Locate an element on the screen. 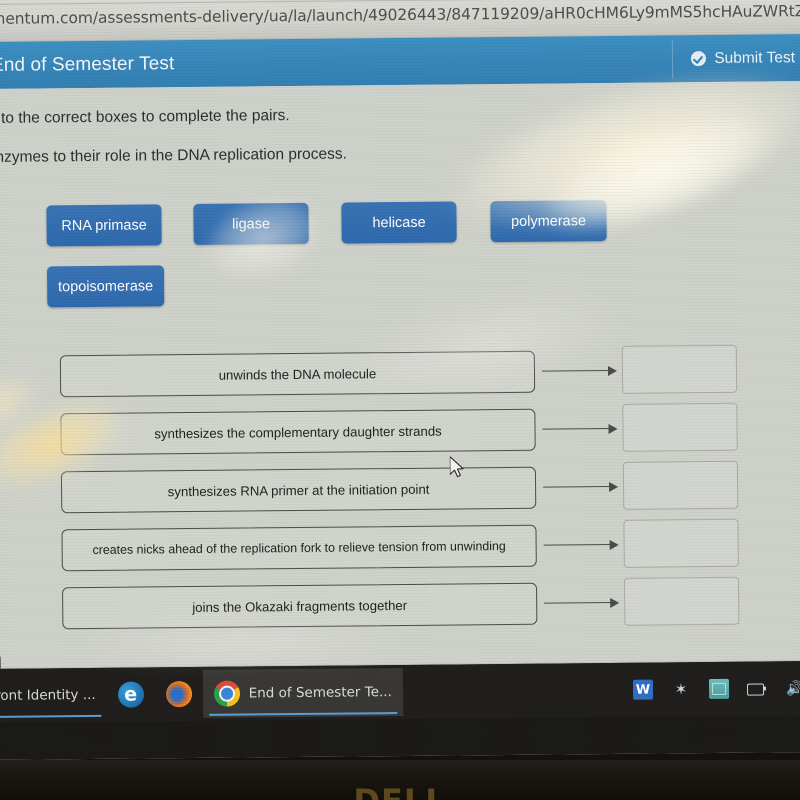  match-row: joins the Okazaki fragments together is located at coordinates (392, 603).